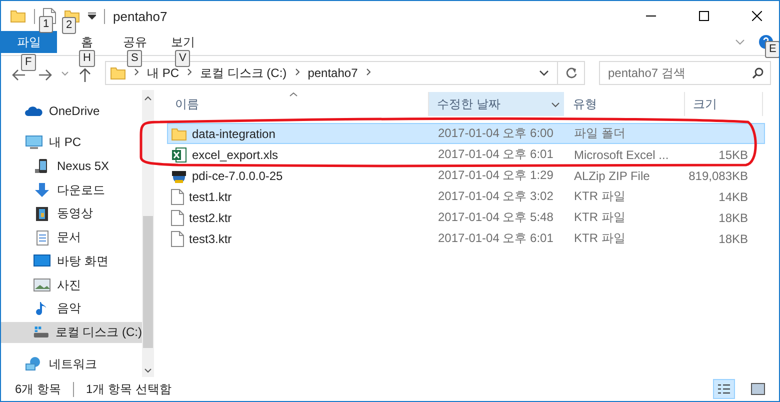 The image size is (780, 402). I want to click on file-row: test2.ktr 2017-01-04 오후 5:48 KTR 파일 18KB, so click(466, 217).